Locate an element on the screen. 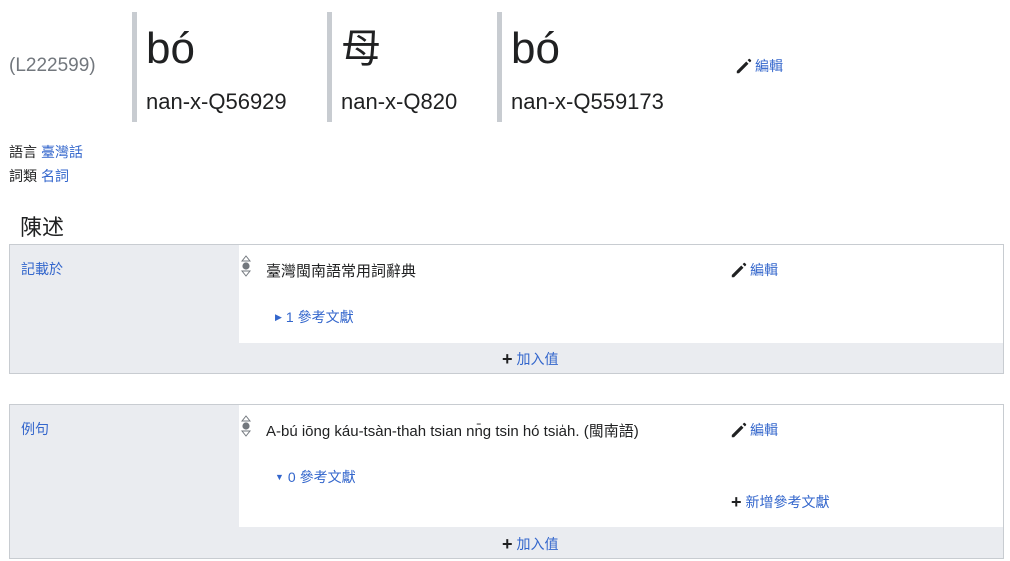  lexeme-id: (L222599) is located at coordinates (52, 65).